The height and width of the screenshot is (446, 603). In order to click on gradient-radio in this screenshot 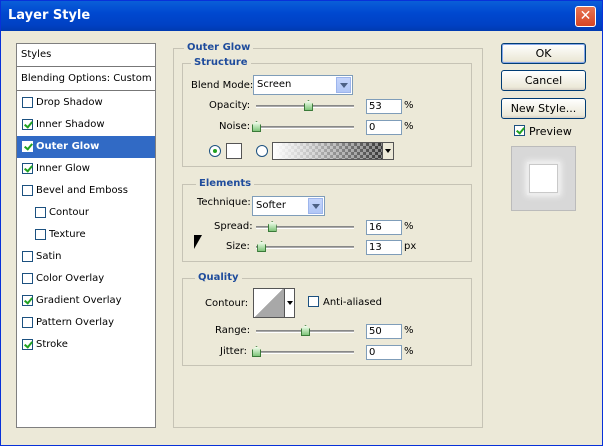, I will do `click(262, 151)`.